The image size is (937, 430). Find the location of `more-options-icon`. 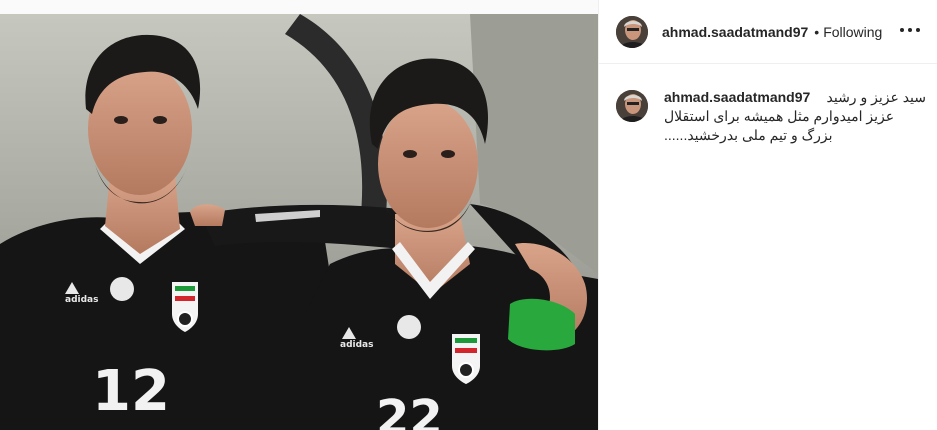

more-options-icon is located at coordinates (910, 30).